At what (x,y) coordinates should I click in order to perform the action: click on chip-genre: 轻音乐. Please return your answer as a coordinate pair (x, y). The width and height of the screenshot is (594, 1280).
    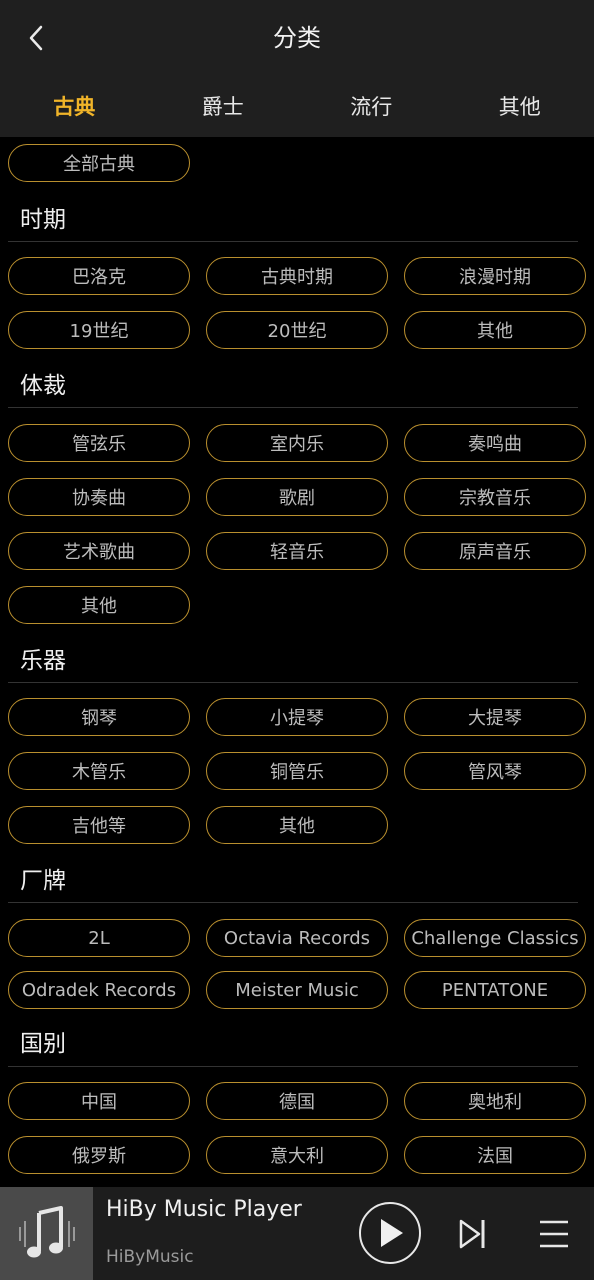
    Looking at the image, I should click on (297, 551).